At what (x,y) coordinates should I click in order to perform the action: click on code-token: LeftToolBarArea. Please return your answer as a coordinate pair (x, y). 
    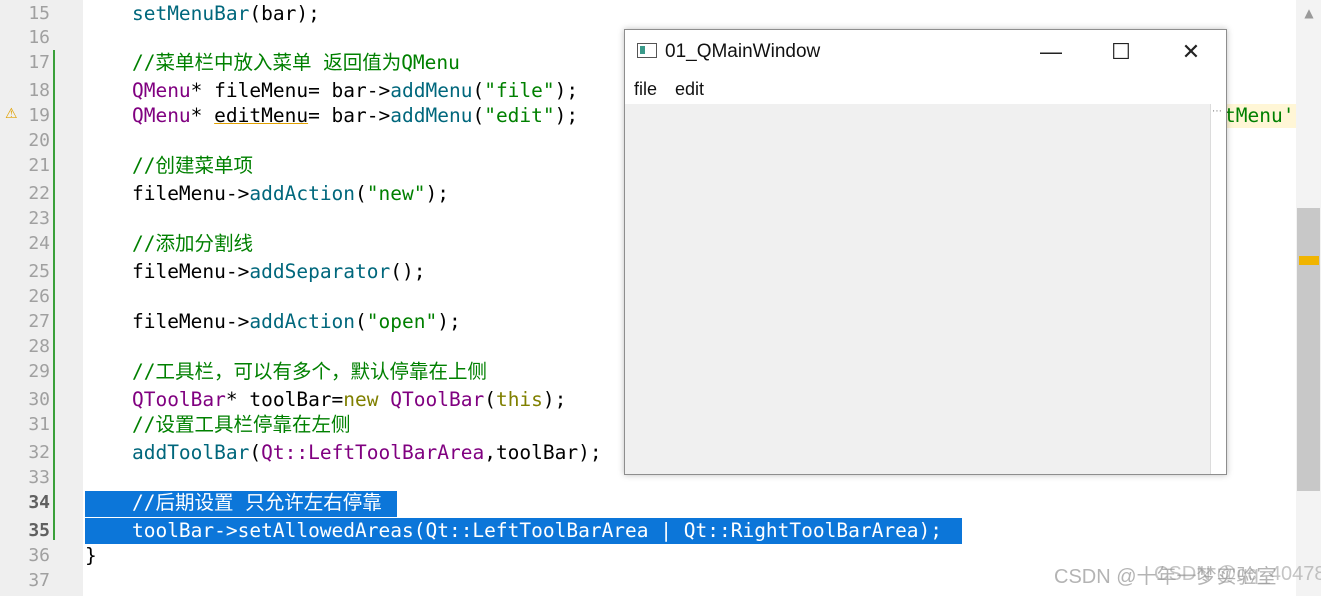
    Looking at the image, I should click on (396, 452).